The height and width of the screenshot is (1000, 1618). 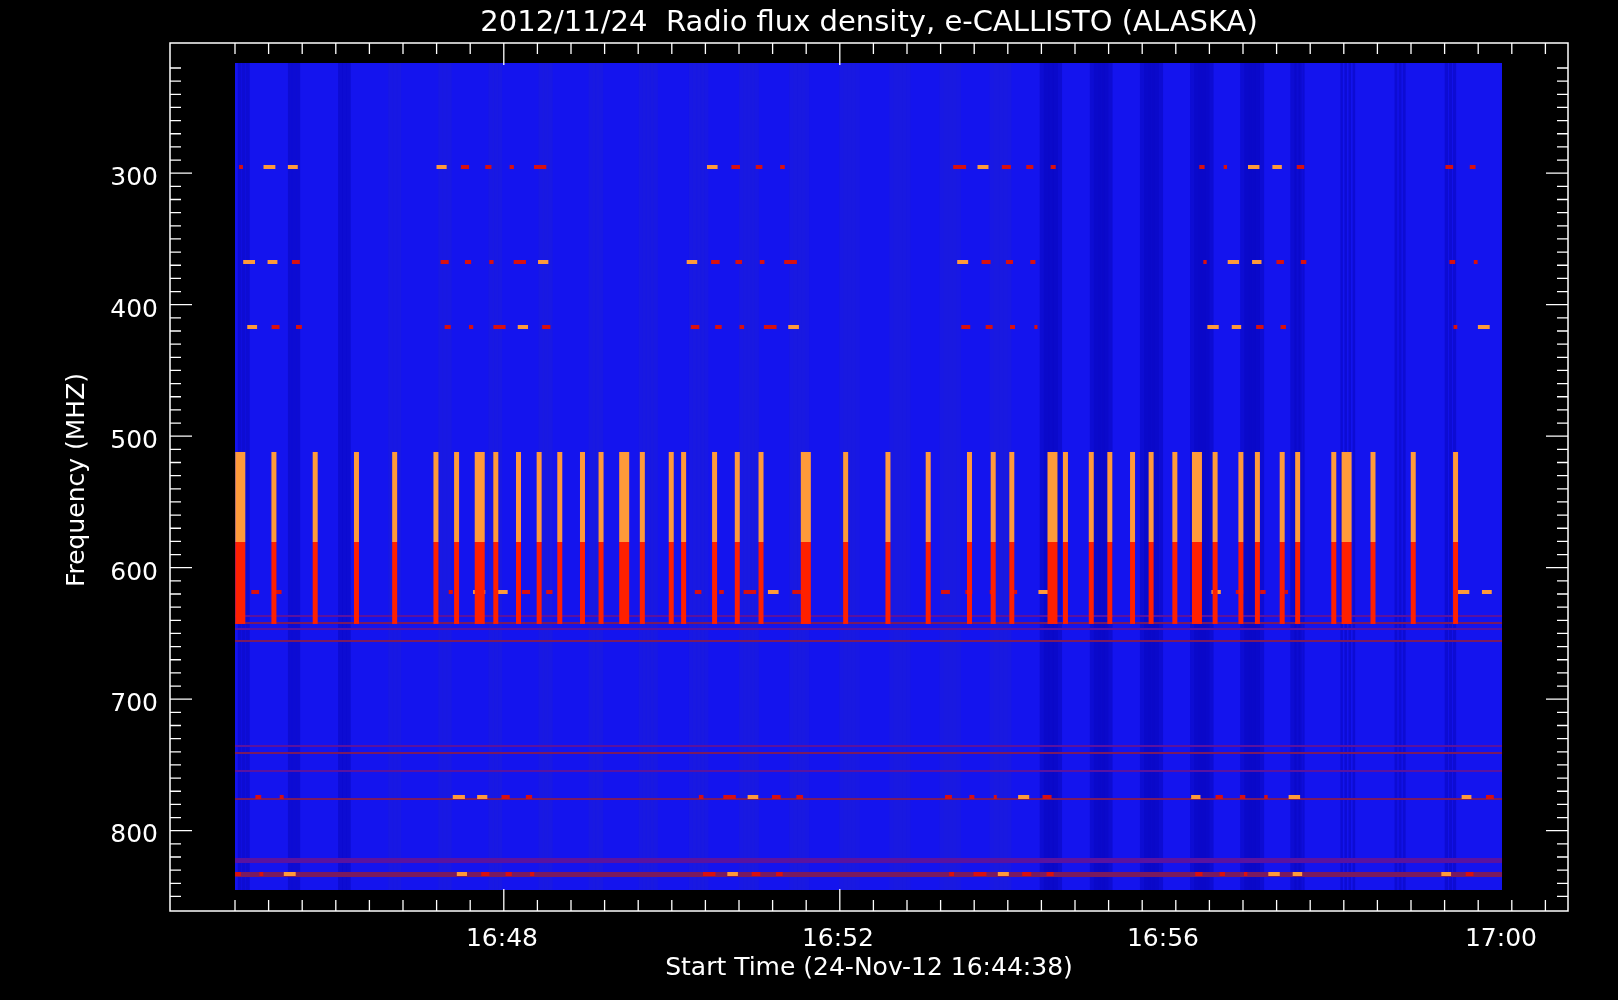 I want to click on y-tick-label: 500, so click(x=134, y=439).